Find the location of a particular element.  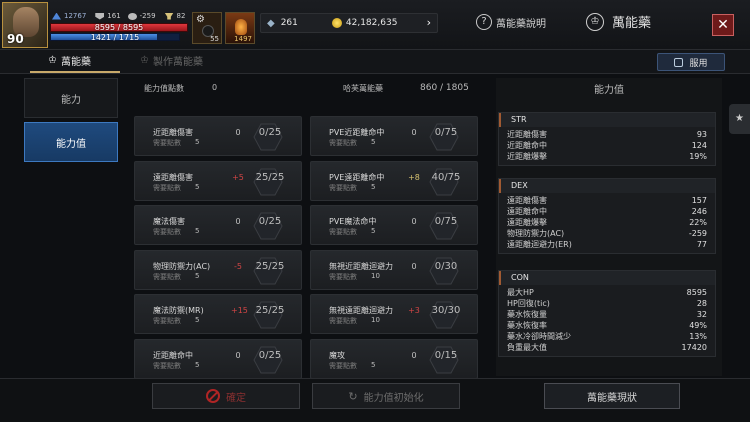

stats-row-label: 遠距離爆擊 is located at coordinates (527, 222).